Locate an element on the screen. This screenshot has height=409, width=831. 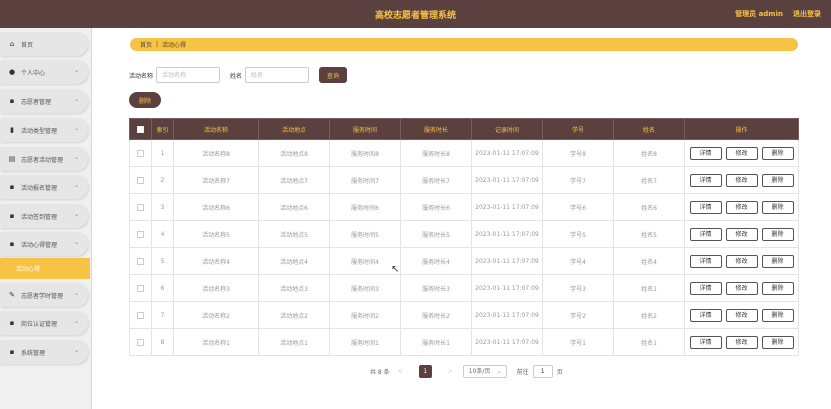
select-all-checkbox is located at coordinates (140, 129).